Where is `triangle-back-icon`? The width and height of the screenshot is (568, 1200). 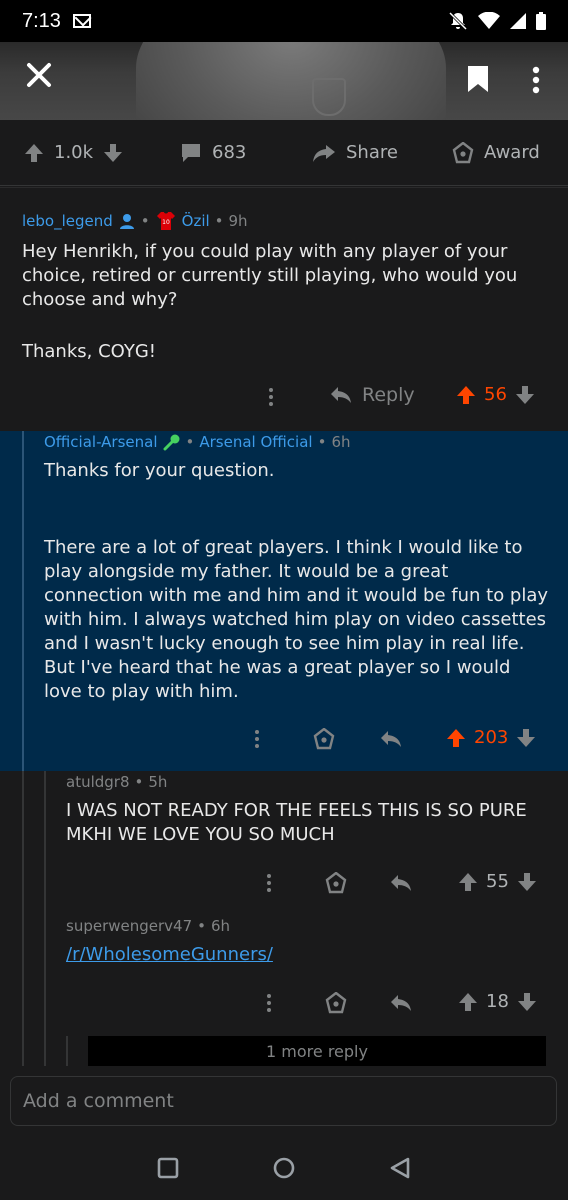
triangle-back-icon is located at coordinates (400, 1168).